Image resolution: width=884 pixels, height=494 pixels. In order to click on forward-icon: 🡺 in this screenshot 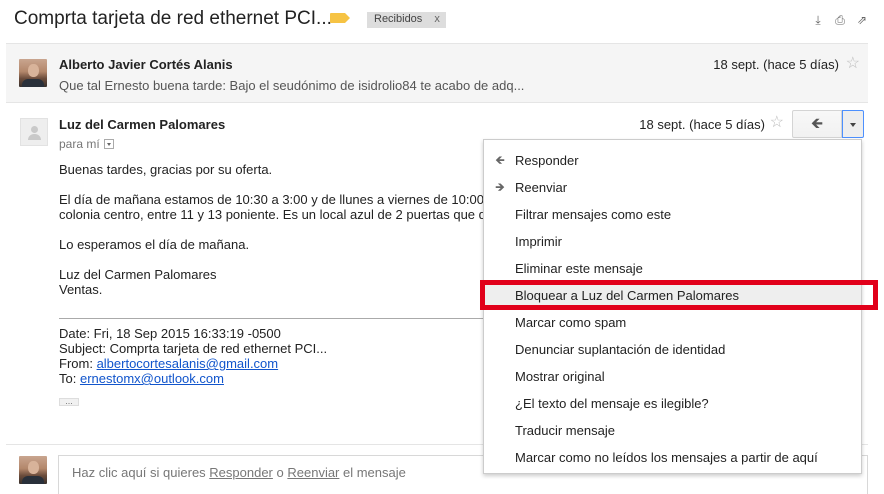, I will do `click(500, 187)`.